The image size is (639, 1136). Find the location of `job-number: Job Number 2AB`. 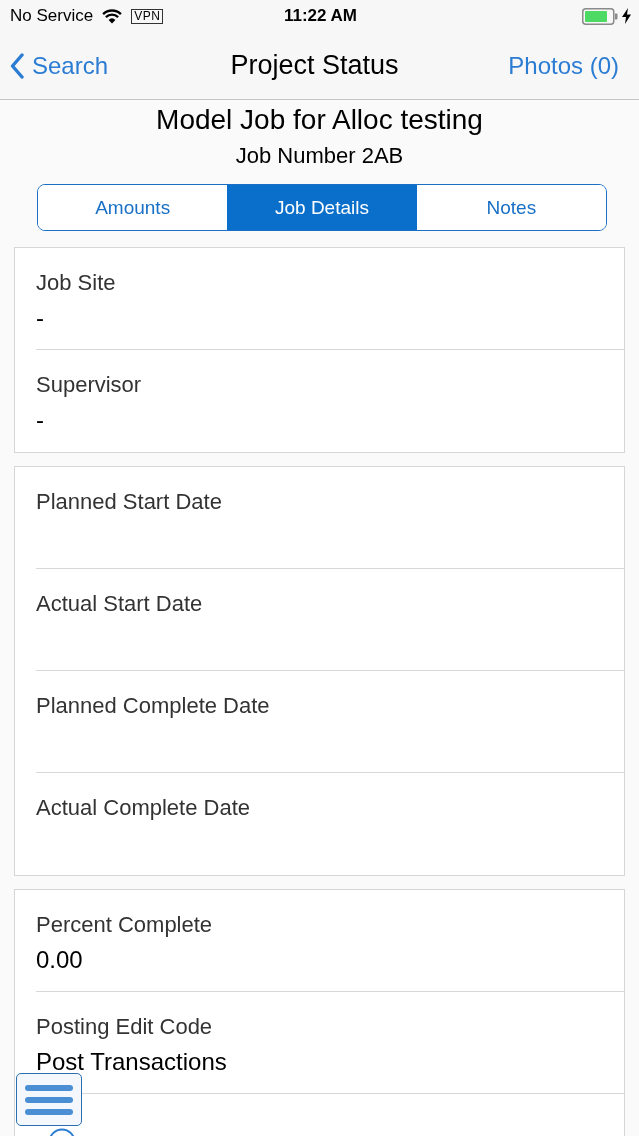

job-number: Job Number 2AB is located at coordinates (319, 156).